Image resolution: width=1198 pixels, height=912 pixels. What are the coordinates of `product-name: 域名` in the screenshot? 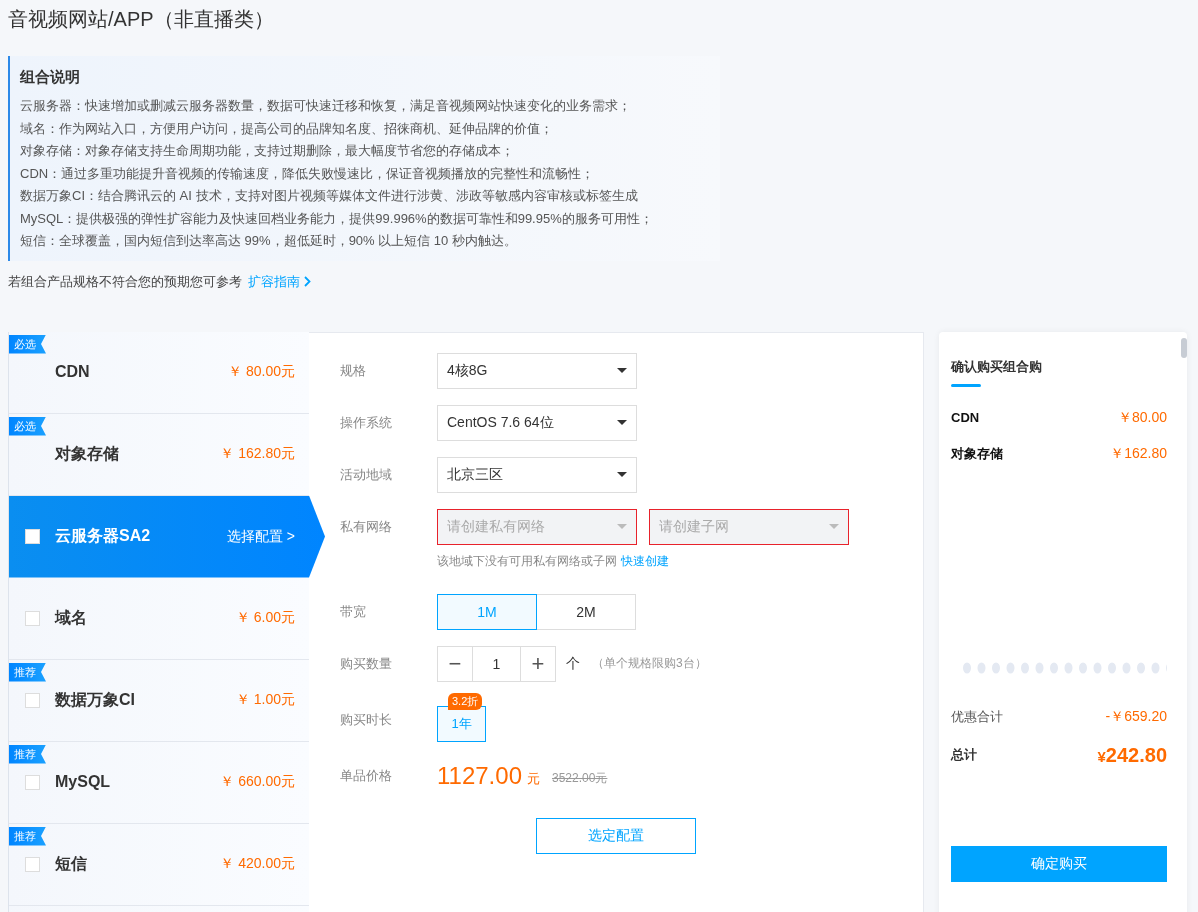 It's located at (71, 617).